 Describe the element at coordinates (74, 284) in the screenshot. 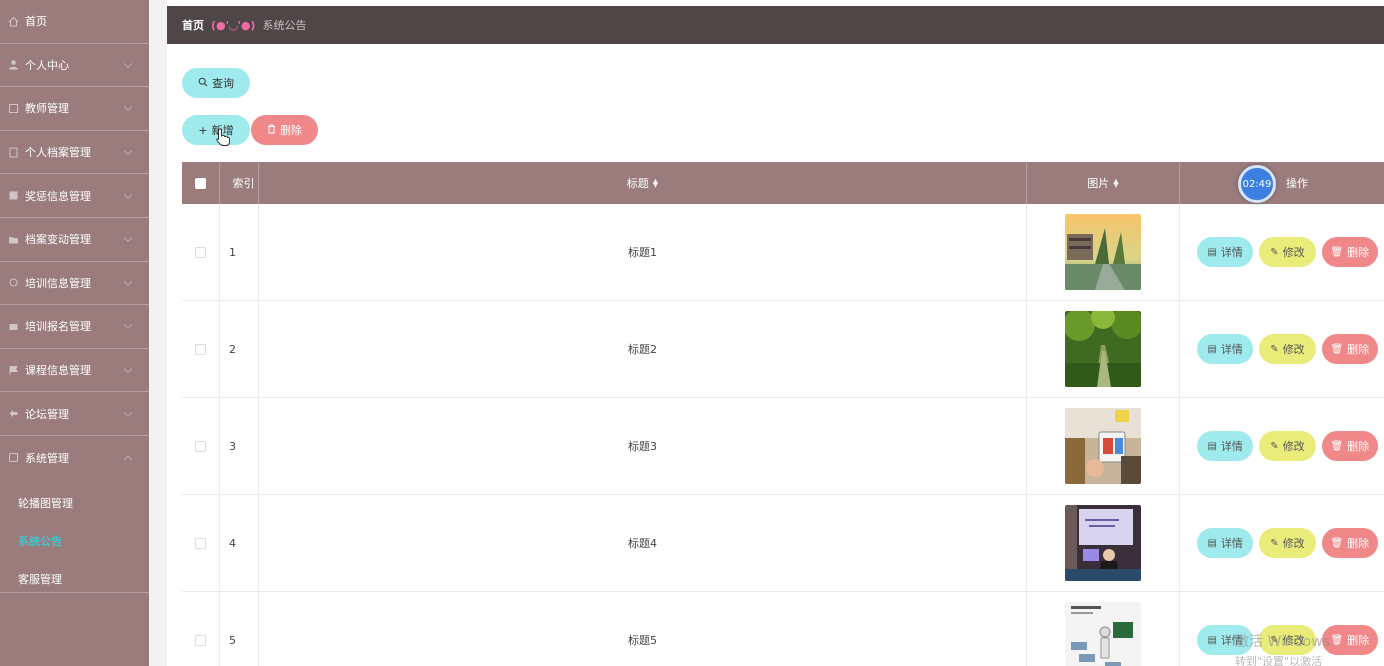

I see `sidebar-item-training-info: 培训信息管理` at that location.